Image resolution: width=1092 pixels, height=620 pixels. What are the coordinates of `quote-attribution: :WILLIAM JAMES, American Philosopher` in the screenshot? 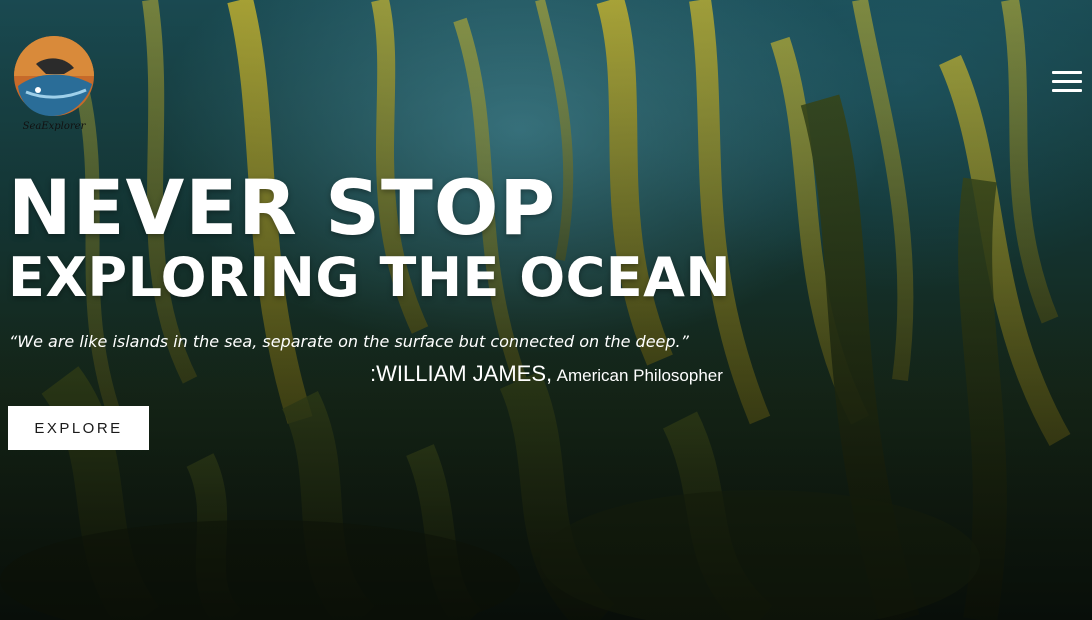 It's located at (546, 374).